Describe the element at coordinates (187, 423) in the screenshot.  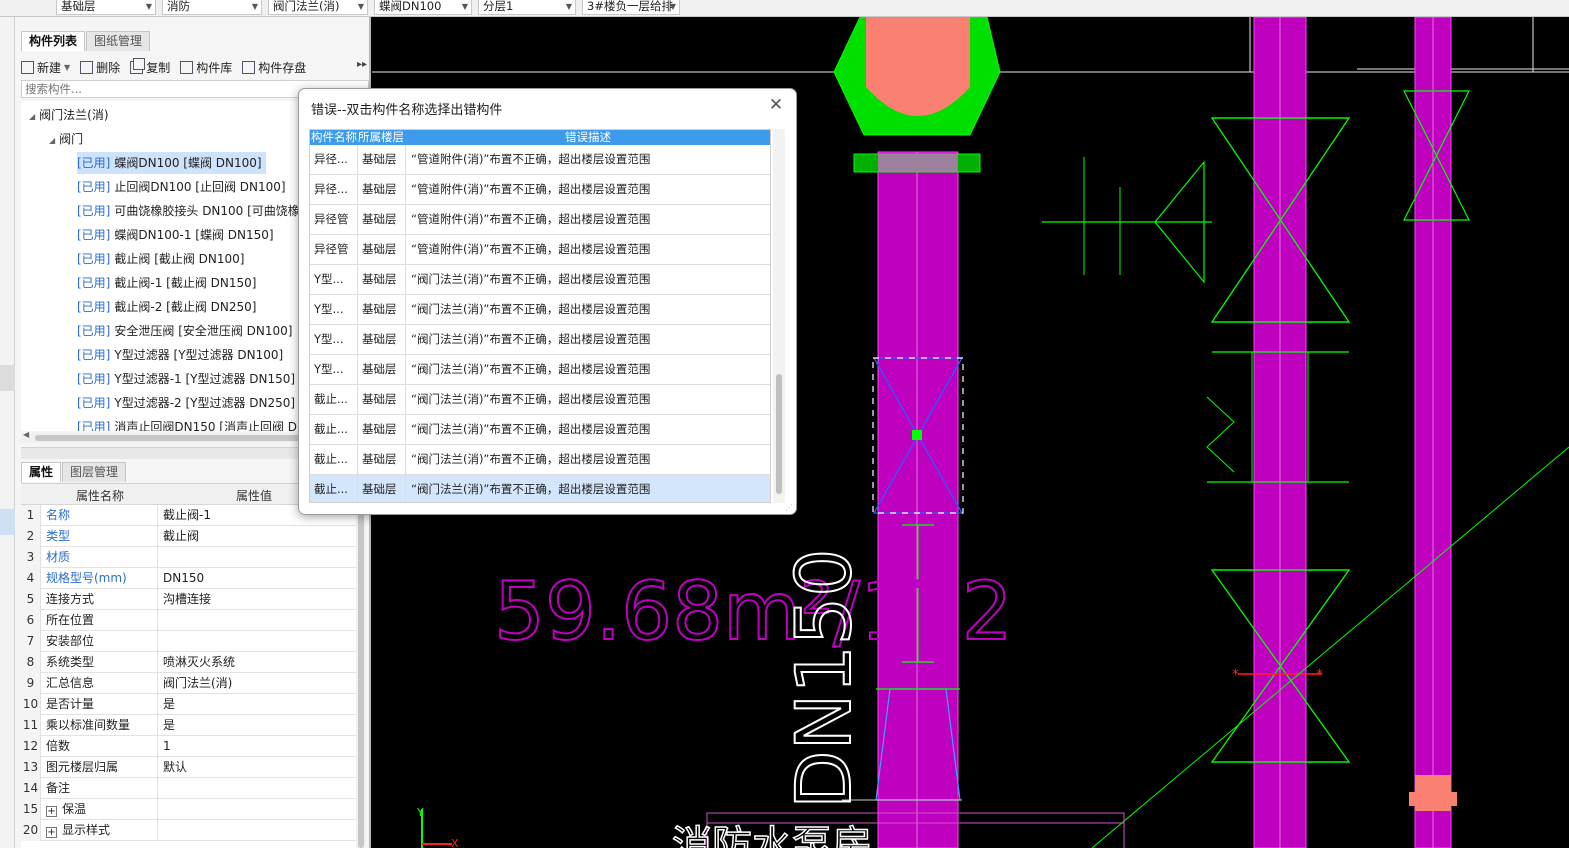
I see `tree-item: [已用] 消声止回阀DN150 [消声止回阀 D` at that location.